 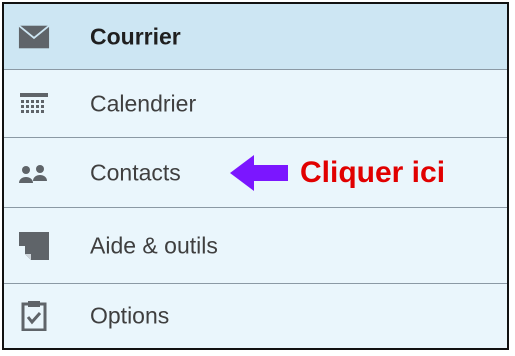 I want to click on help-tools-icon, so click(x=34, y=246).